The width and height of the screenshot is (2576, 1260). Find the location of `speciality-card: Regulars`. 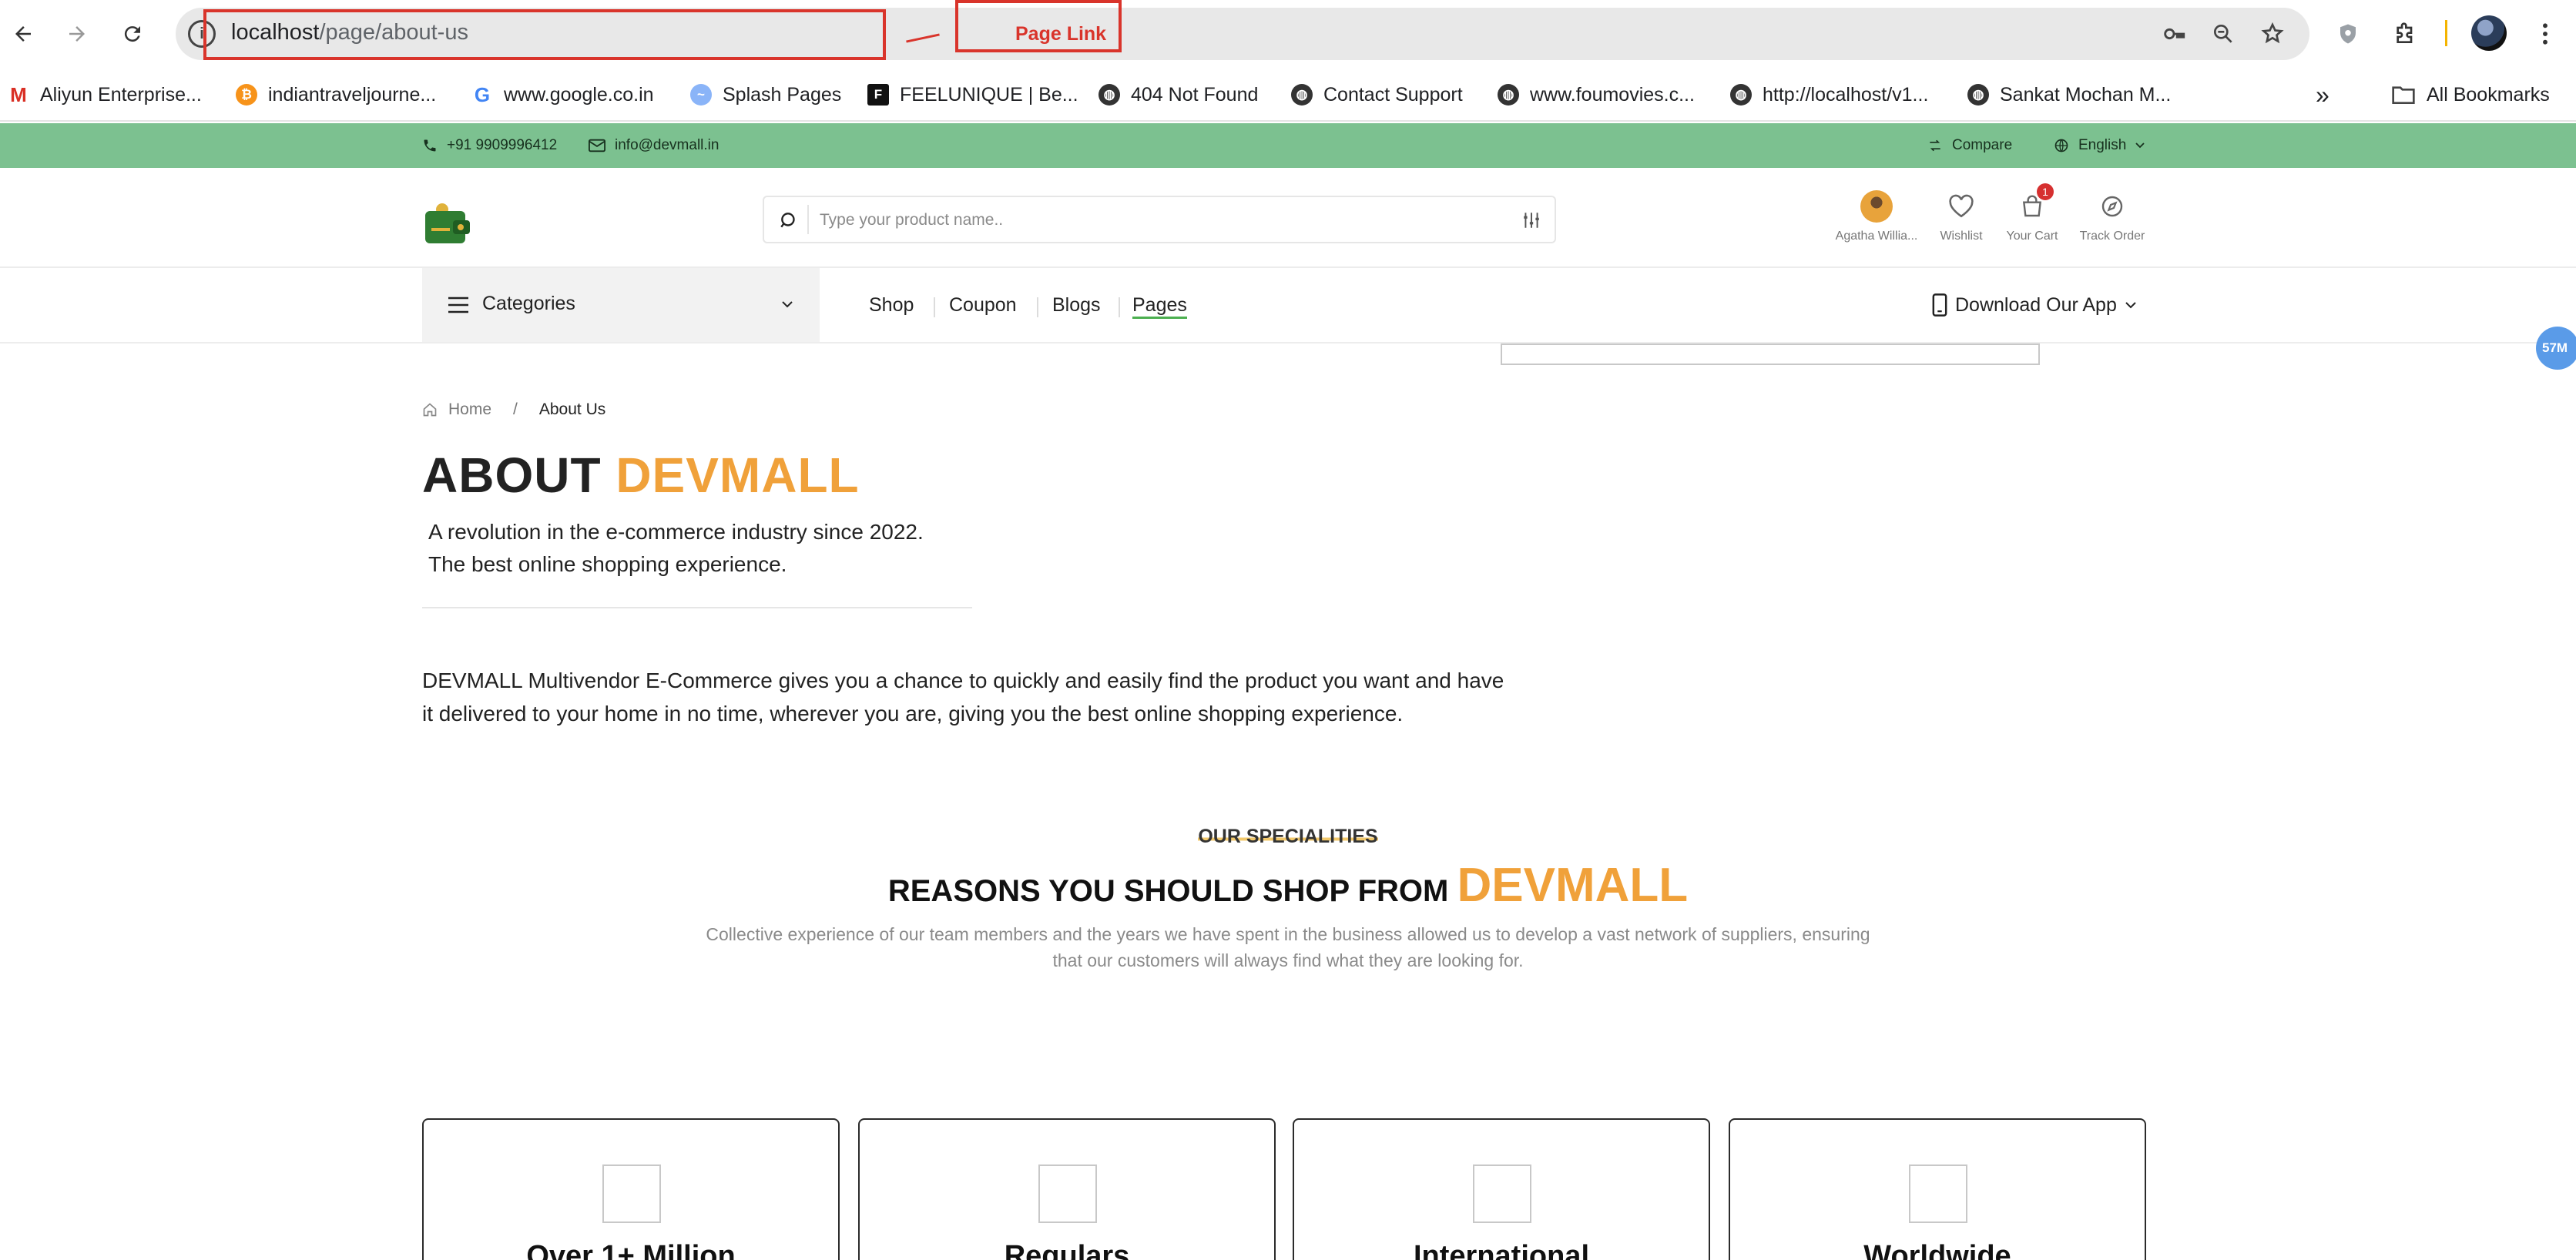

speciality-card: Regulars is located at coordinates (1067, 1189).